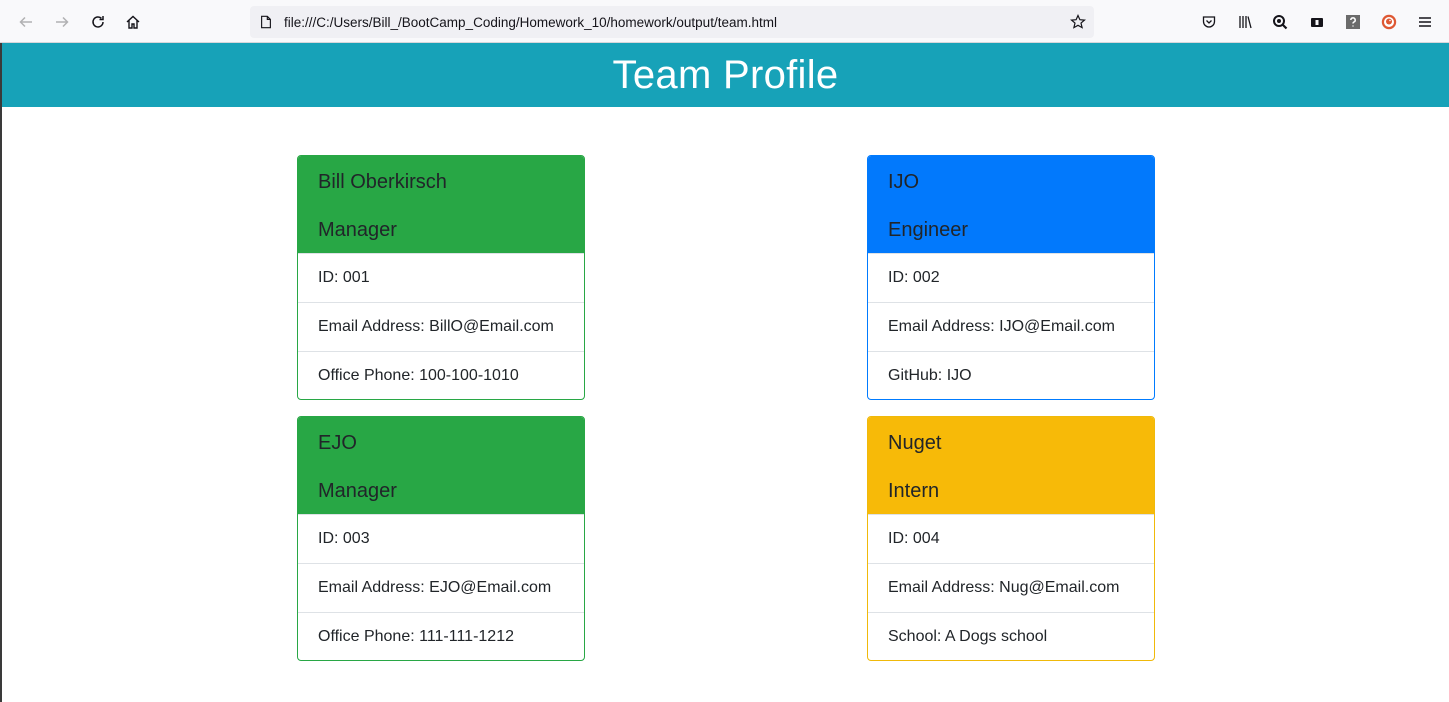 The width and height of the screenshot is (1449, 702). What do you see at coordinates (1425, 22) in the screenshot?
I see `menu-icon` at bounding box center [1425, 22].